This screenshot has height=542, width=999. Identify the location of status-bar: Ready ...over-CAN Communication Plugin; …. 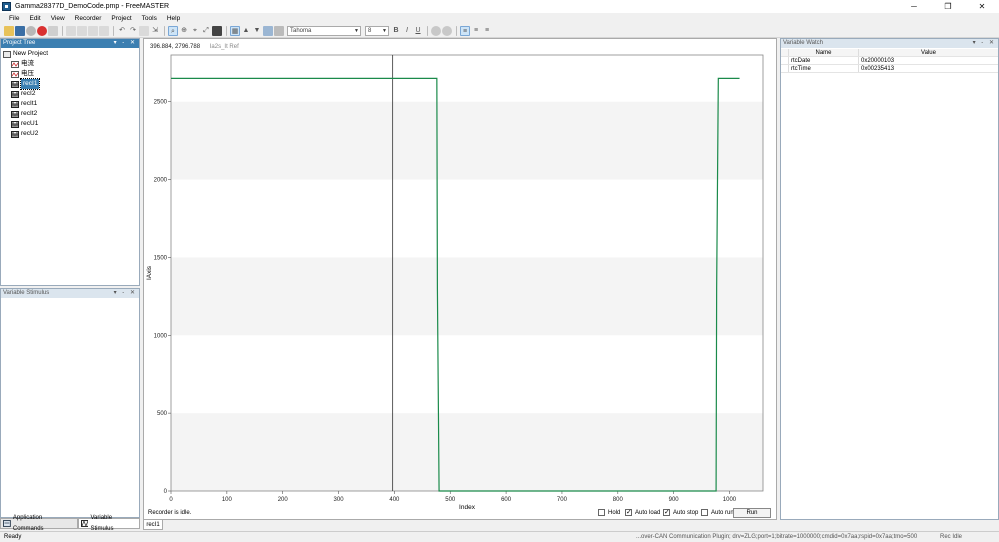
(499, 536).